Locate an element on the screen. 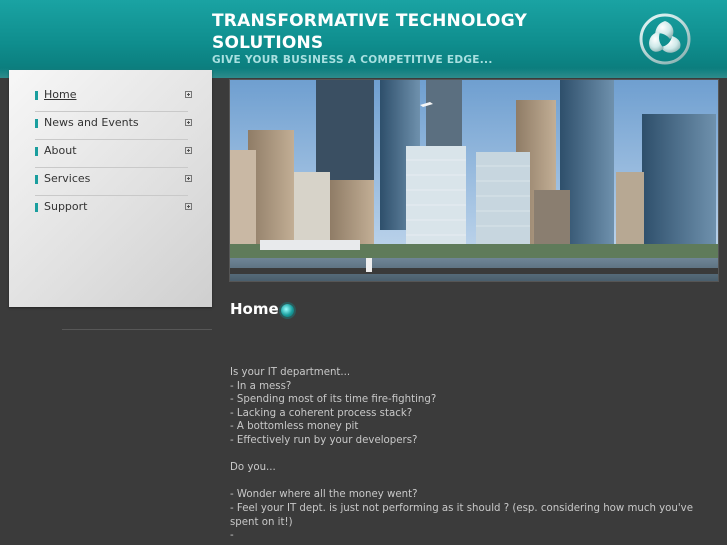 This screenshot has width=727, height=545. content-line: - A bottomless money pit is located at coordinates (294, 427).